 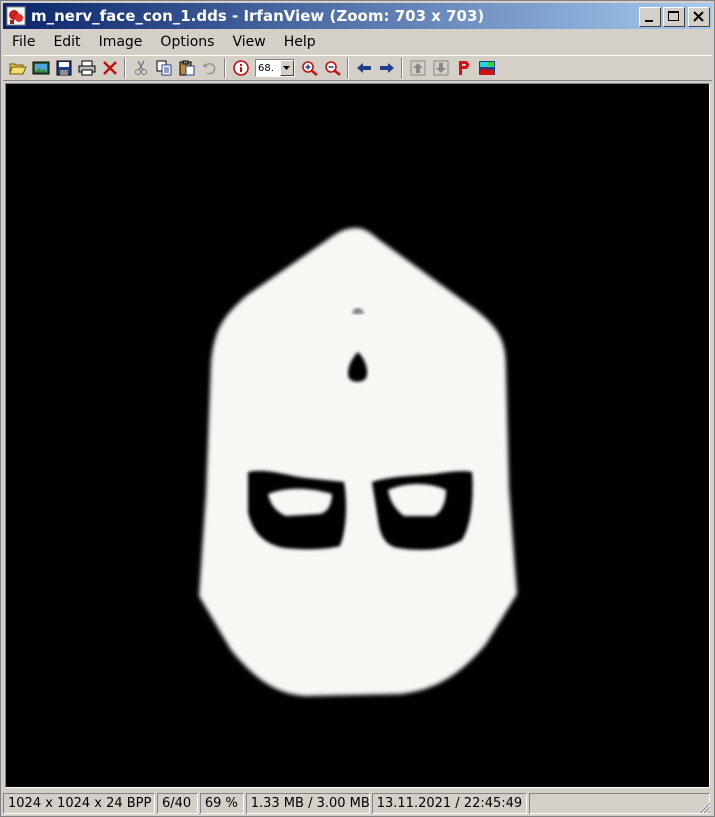 I want to click on menu-file: File, so click(x=23, y=42).